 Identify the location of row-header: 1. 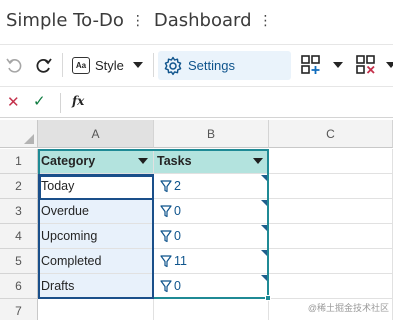
(19, 161).